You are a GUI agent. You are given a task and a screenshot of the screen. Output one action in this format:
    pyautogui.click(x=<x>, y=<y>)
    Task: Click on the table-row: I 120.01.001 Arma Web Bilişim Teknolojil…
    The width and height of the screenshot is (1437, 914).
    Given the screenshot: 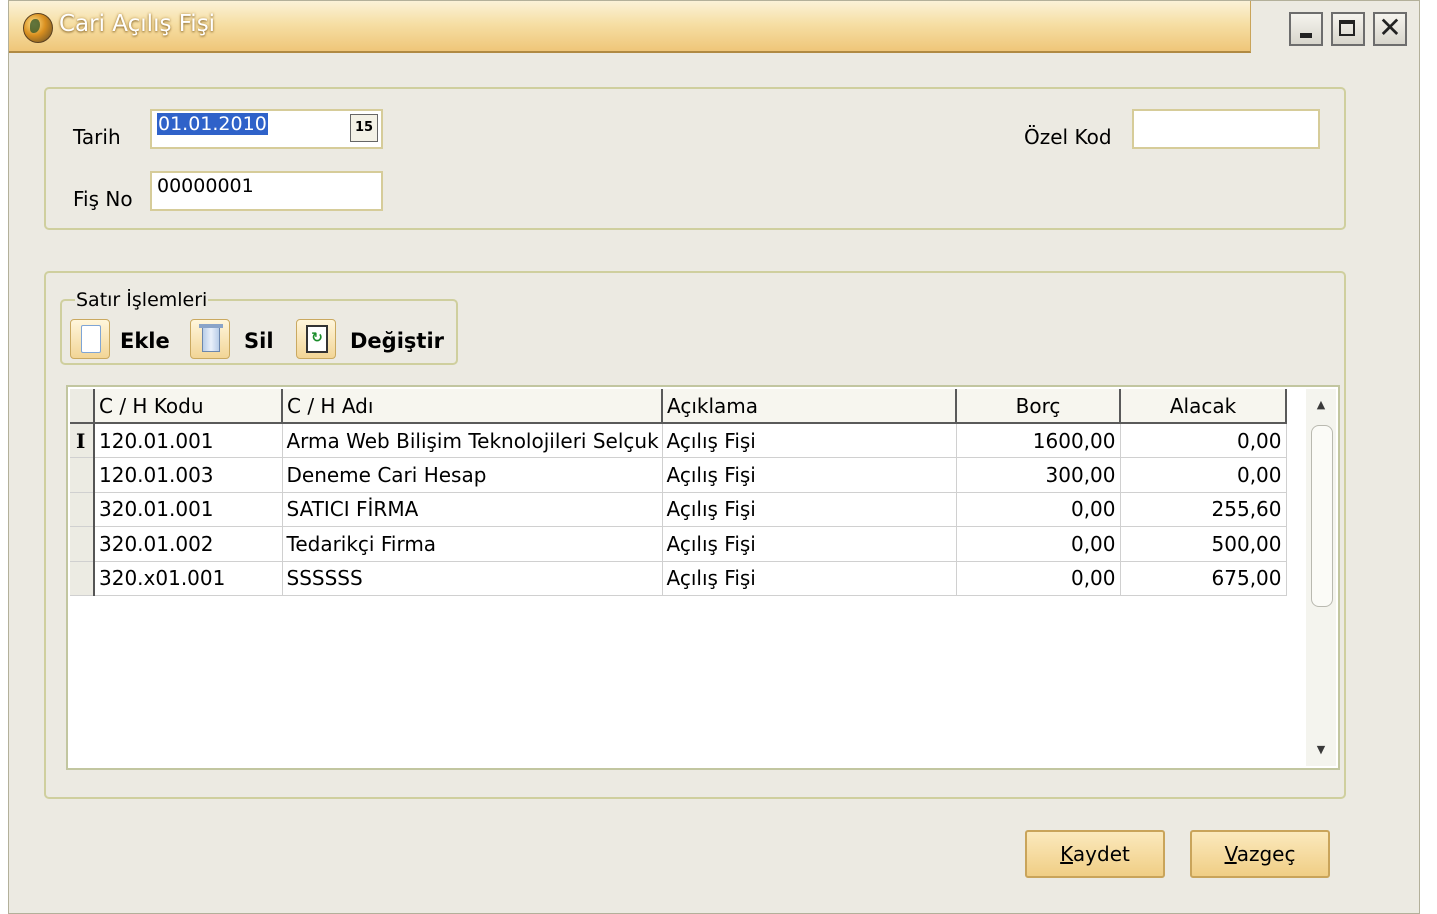 What is the action you would take?
    pyautogui.click(x=678, y=440)
    